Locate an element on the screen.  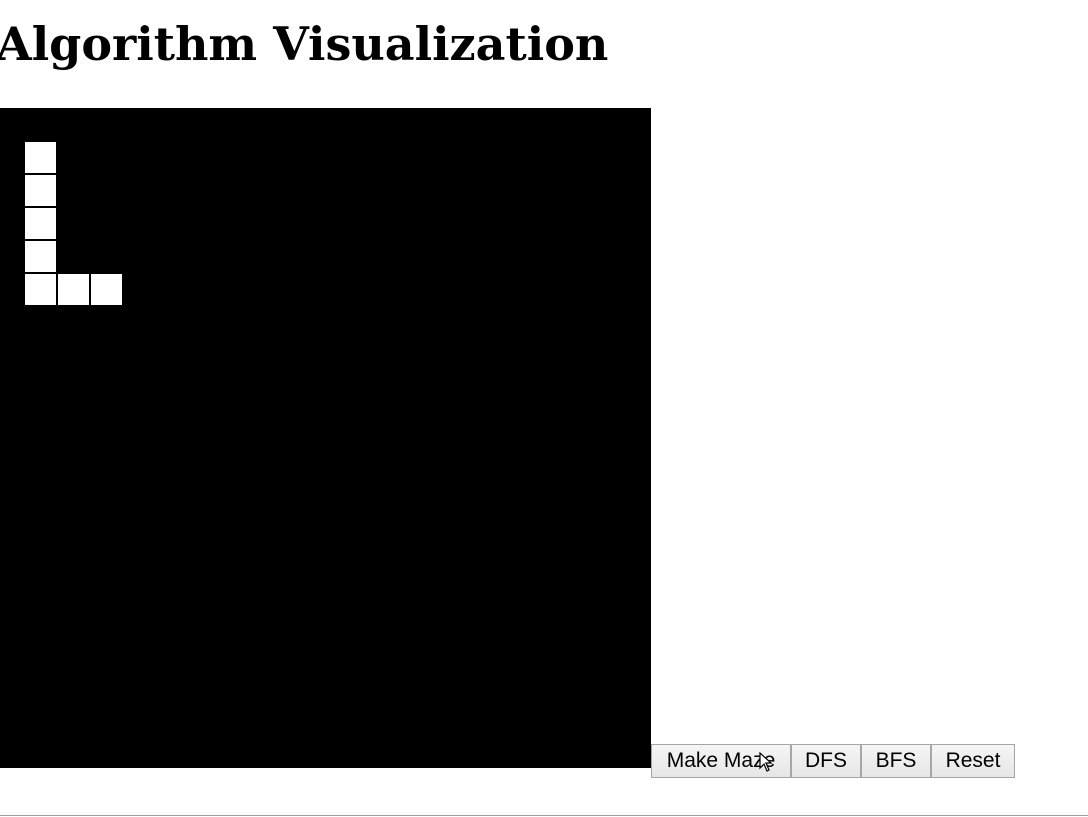
bottom-divider is located at coordinates (544, 815).